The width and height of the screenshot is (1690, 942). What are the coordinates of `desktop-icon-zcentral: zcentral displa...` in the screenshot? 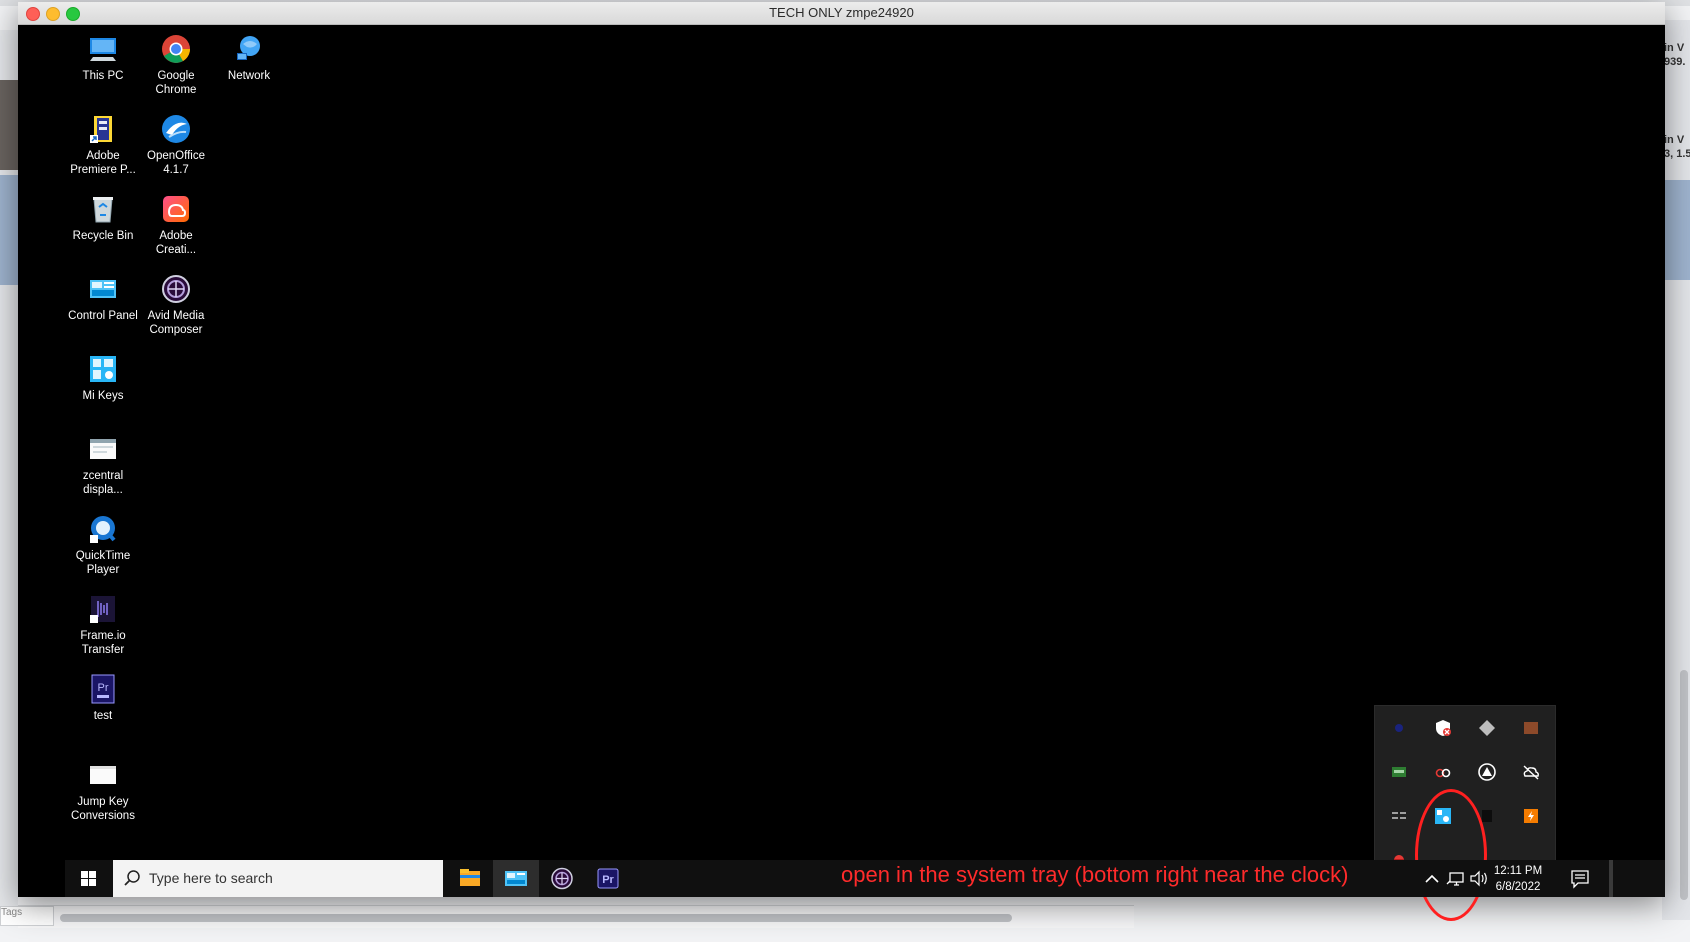 It's located at (103, 465).